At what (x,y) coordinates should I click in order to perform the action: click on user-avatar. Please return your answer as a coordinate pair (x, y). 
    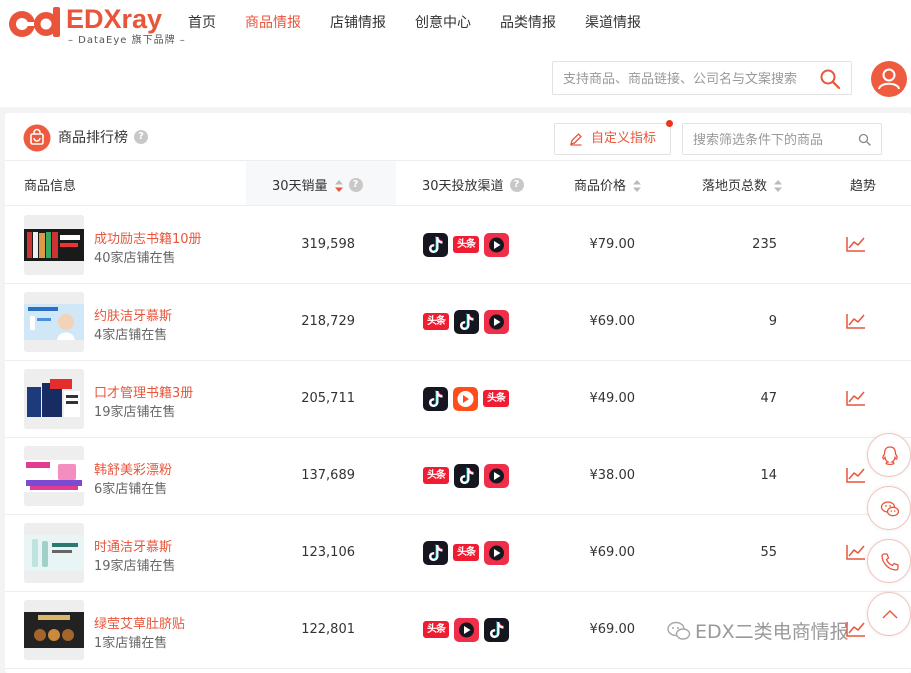
    Looking at the image, I should click on (889, 79).